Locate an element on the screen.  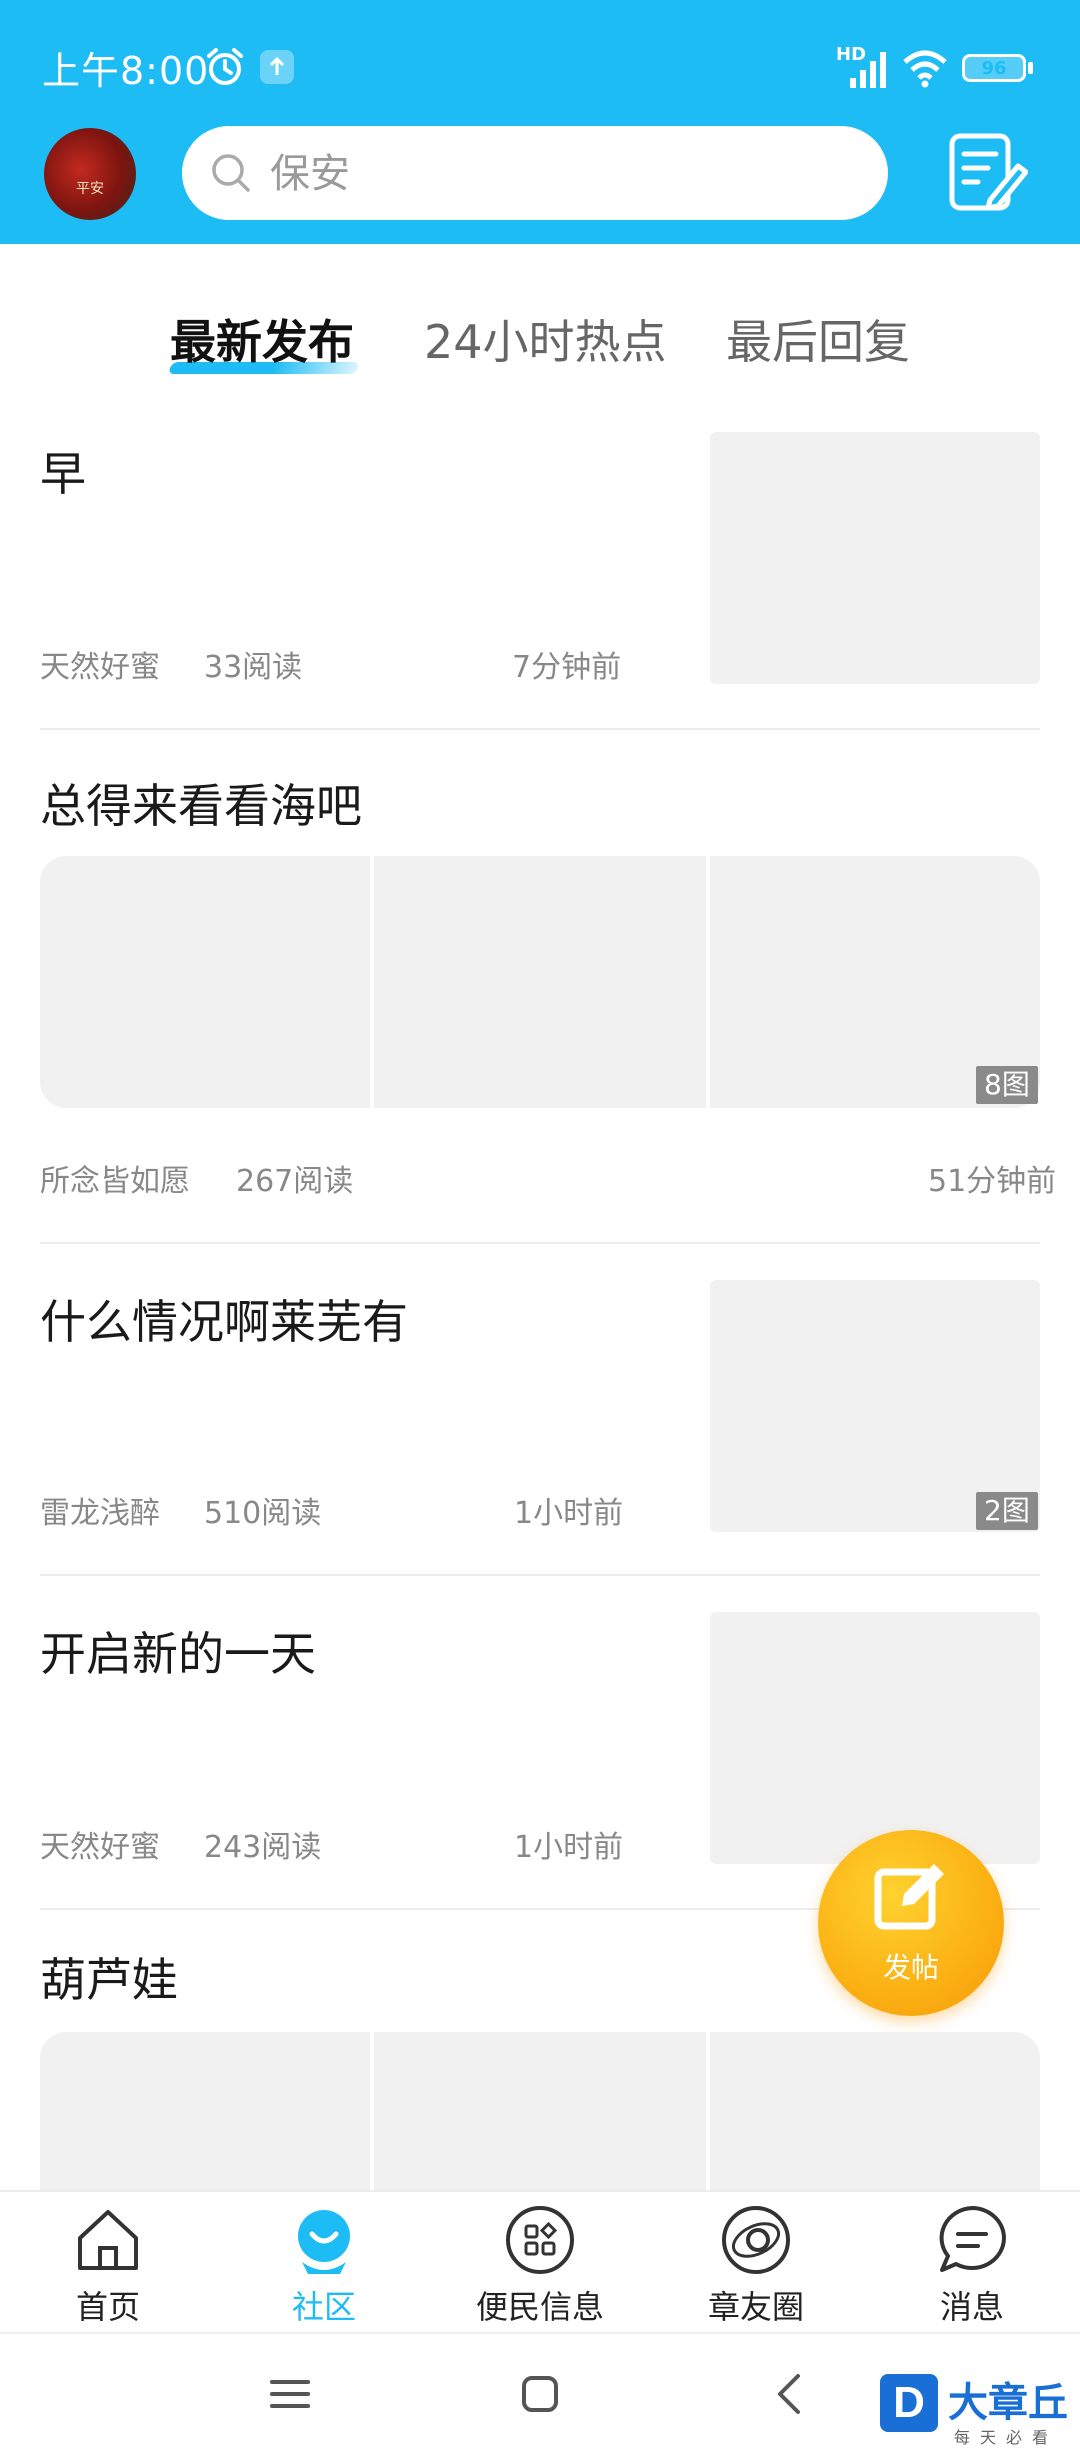
nav-label: 社区 is located at coordinates (323, 2307).